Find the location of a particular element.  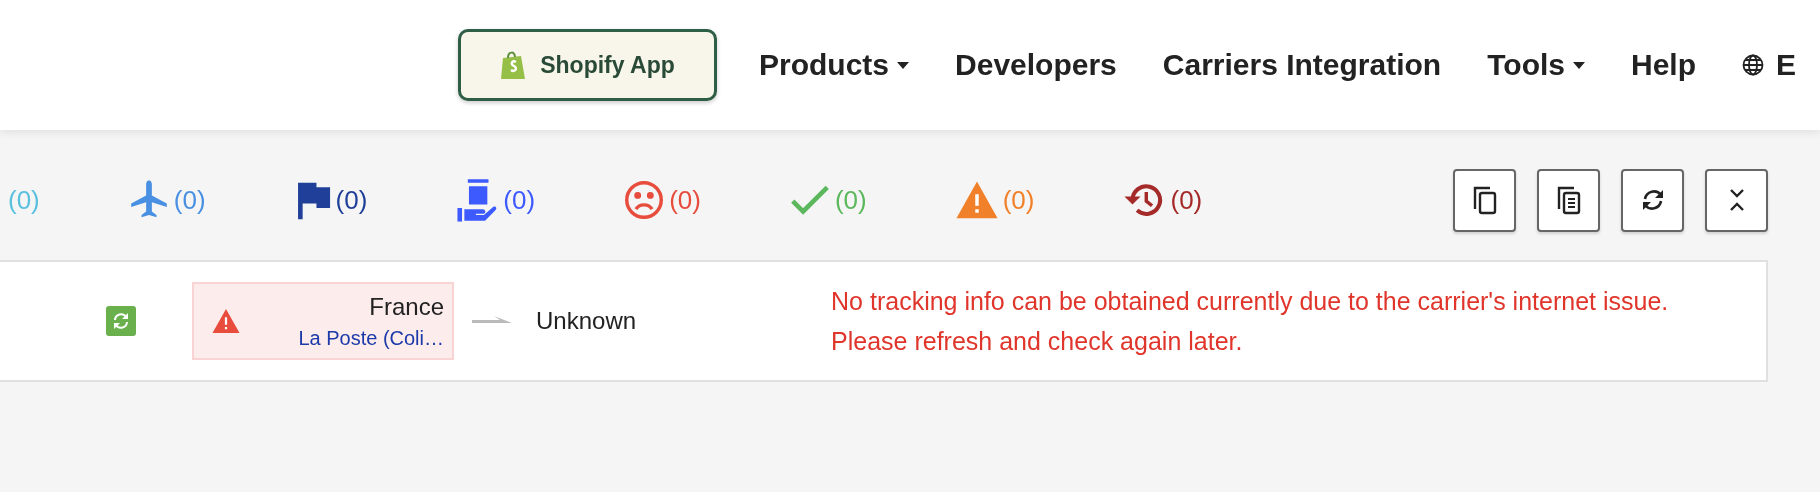

shopify-app-button: Shopify App is located at coordinates (587, 65).